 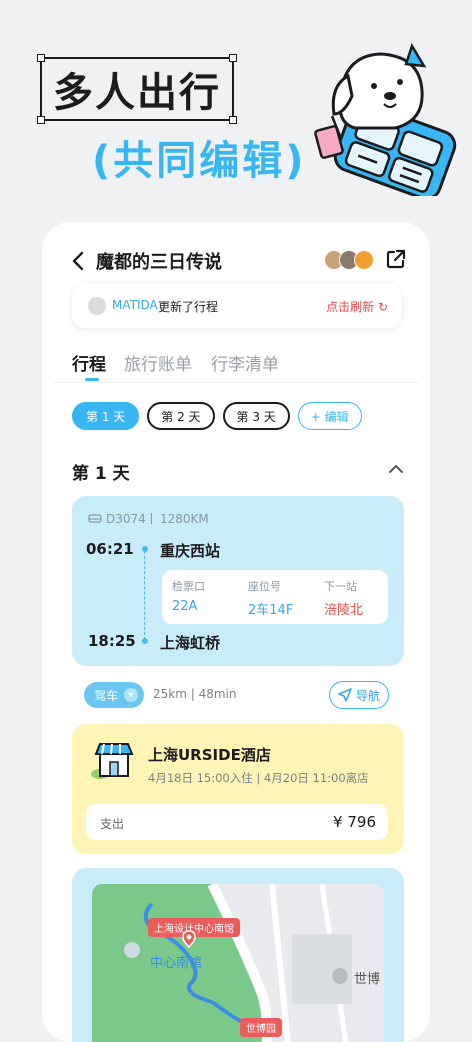 I want to click on navigation-arrow-icon, so click(x=345, y=695).